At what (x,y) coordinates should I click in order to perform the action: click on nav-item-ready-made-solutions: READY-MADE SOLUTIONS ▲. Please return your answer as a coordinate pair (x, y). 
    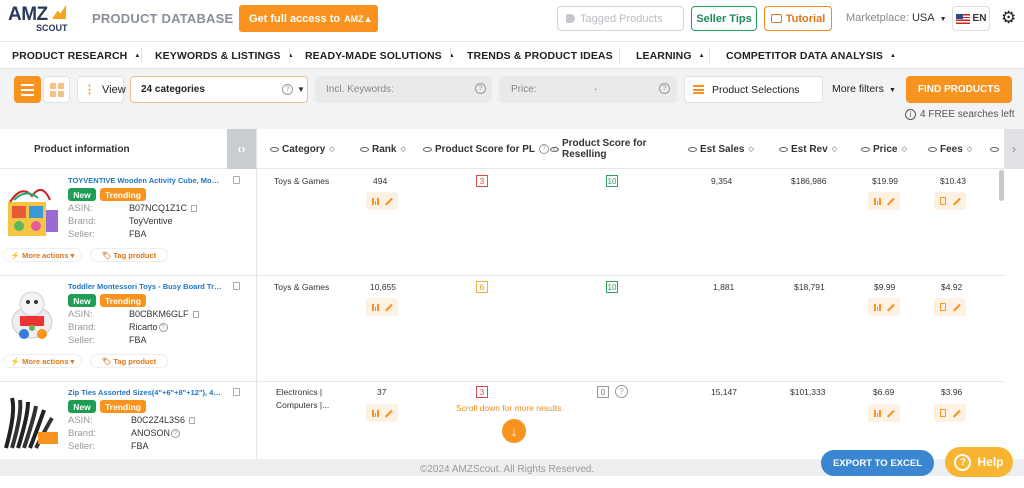
    Looking at the image, I should click on (380, 55).